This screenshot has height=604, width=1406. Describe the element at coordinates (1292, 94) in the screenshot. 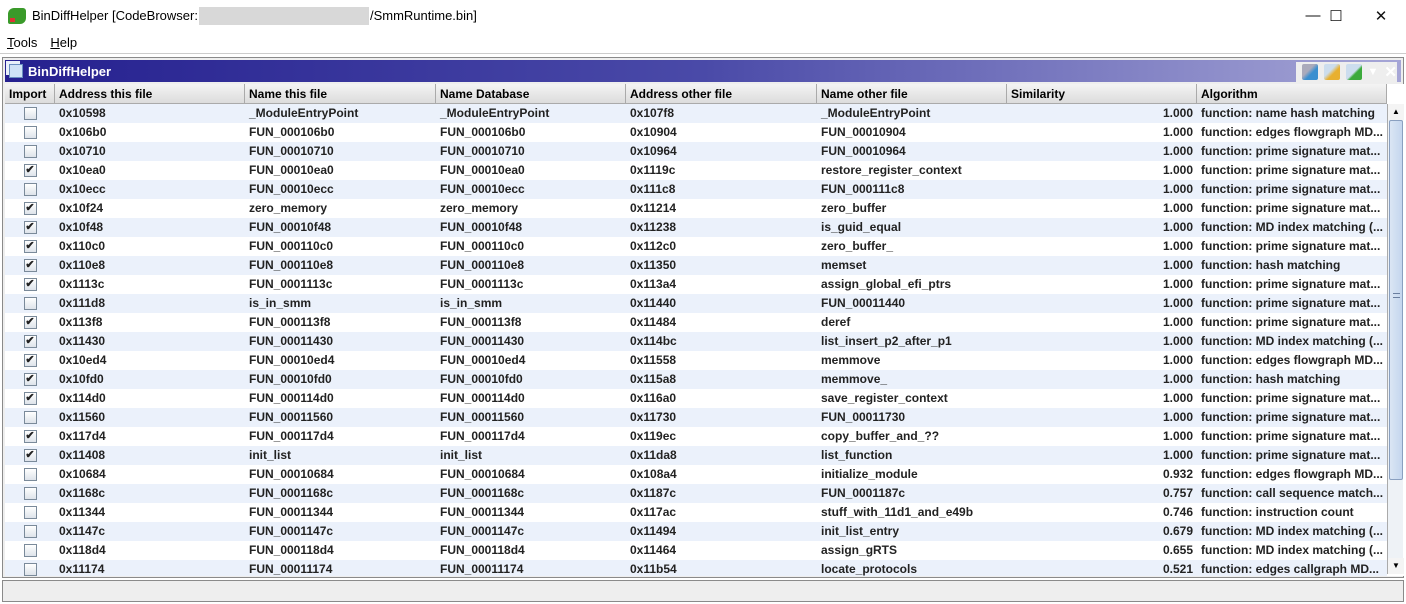

I see `column-header-algorithm: Algorithm` at that location.